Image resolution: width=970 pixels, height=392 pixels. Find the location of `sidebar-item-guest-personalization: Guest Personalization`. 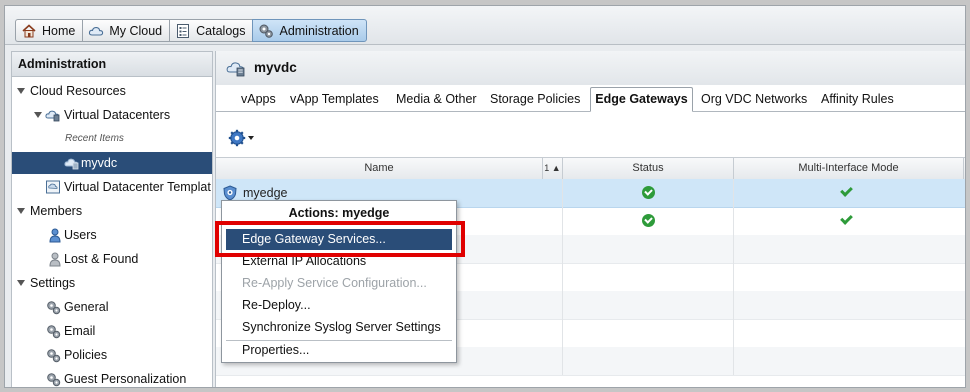

sidebar-item-guest-personalization: Guest Personalization is located at coordinates (112, 377).